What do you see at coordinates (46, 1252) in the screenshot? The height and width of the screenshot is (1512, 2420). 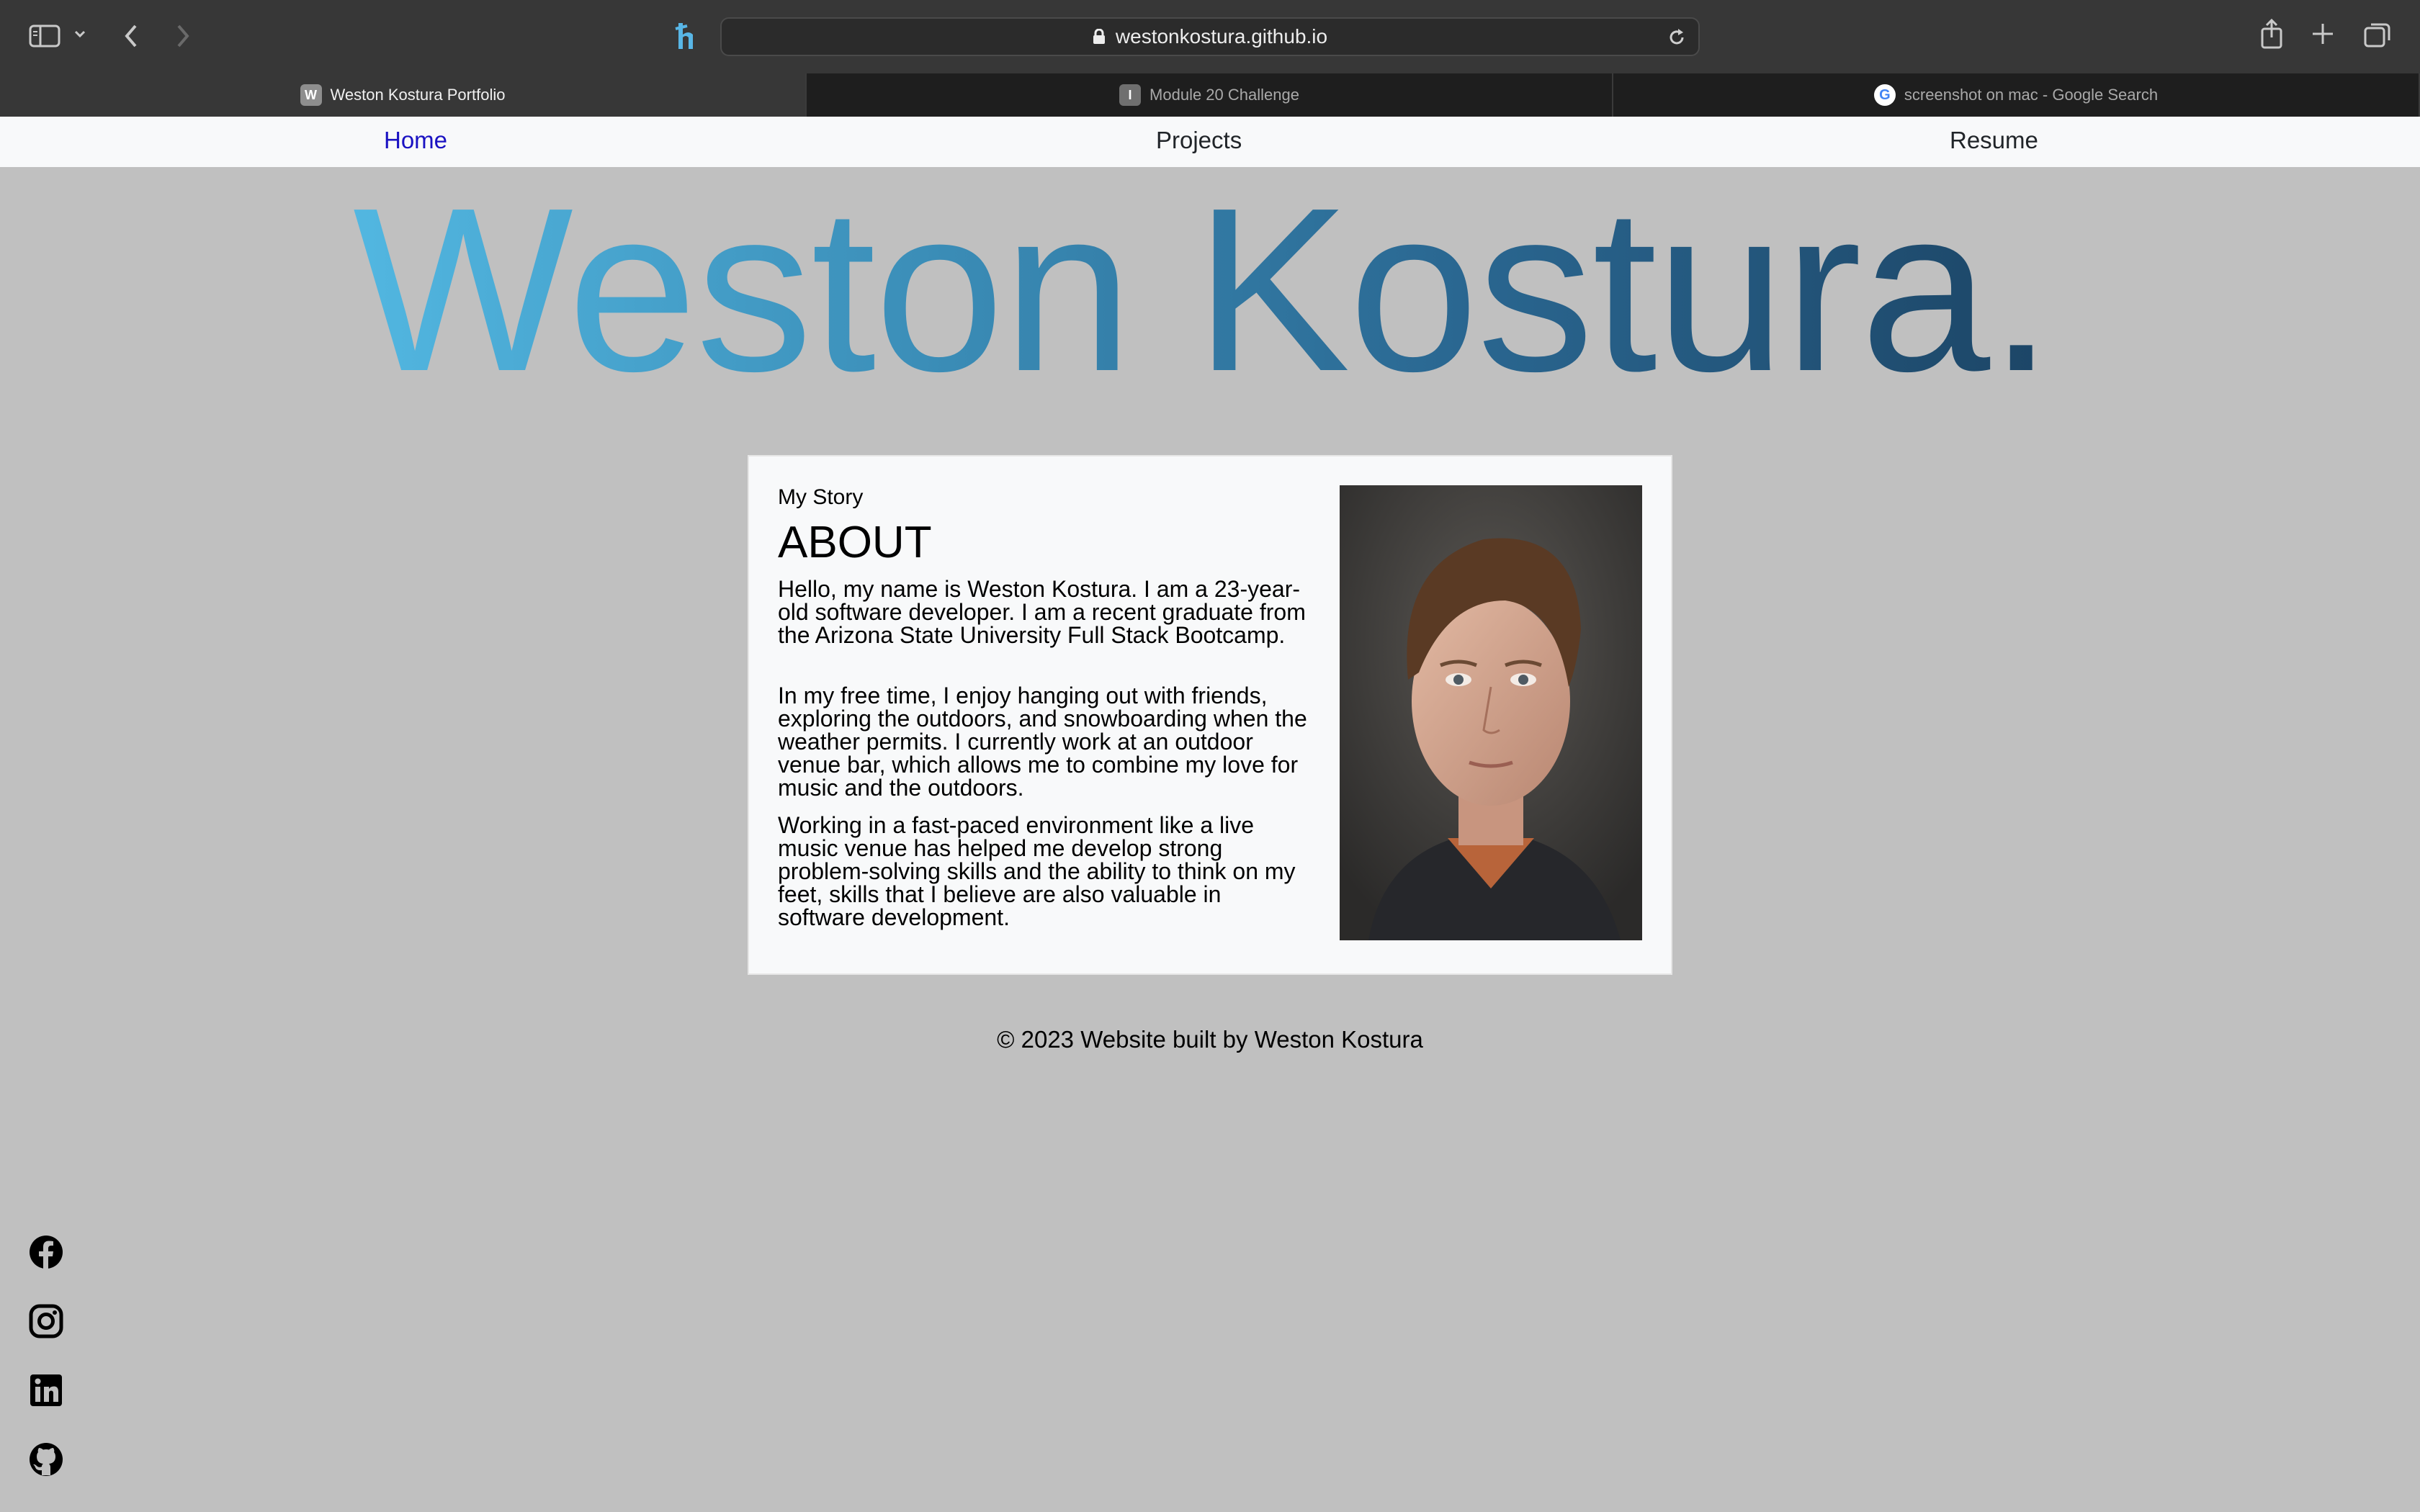 I see `facebook-icon` at bounding box center [46, 1252].